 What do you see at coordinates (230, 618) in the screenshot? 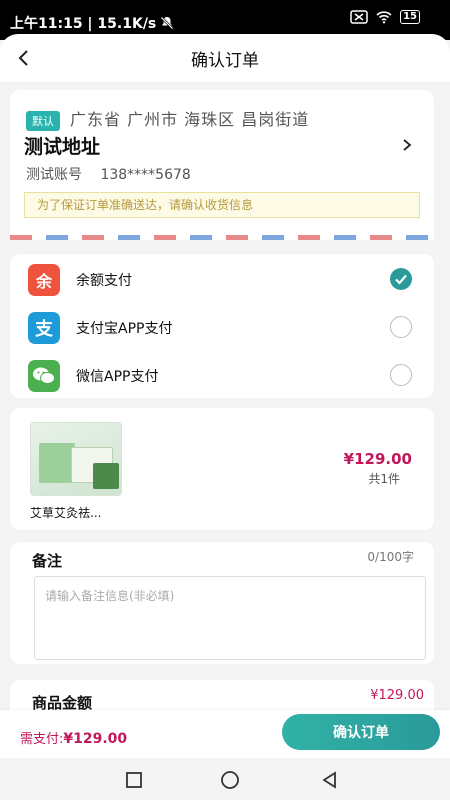
I see `remark-input` at bounding box center [230, 618].